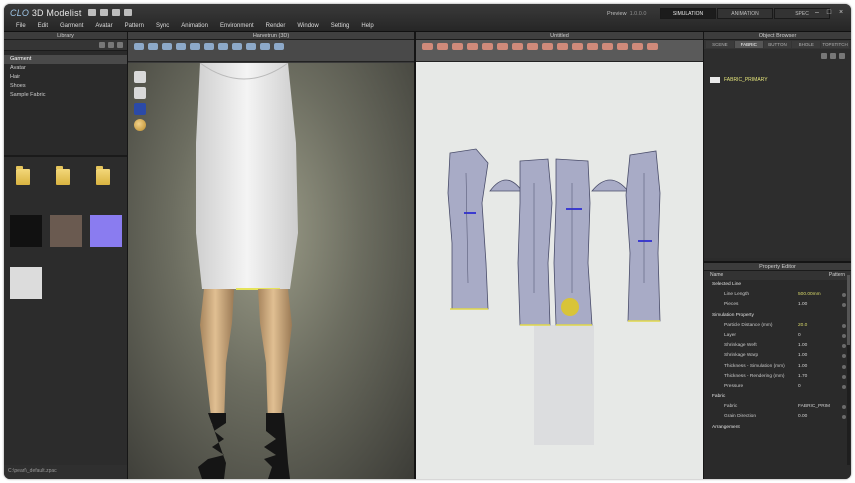 This screenshot has height=483, width=855. Describe the element at coordinates (102, 45) in the screenshot. I see `add-folder-icon` at that location.